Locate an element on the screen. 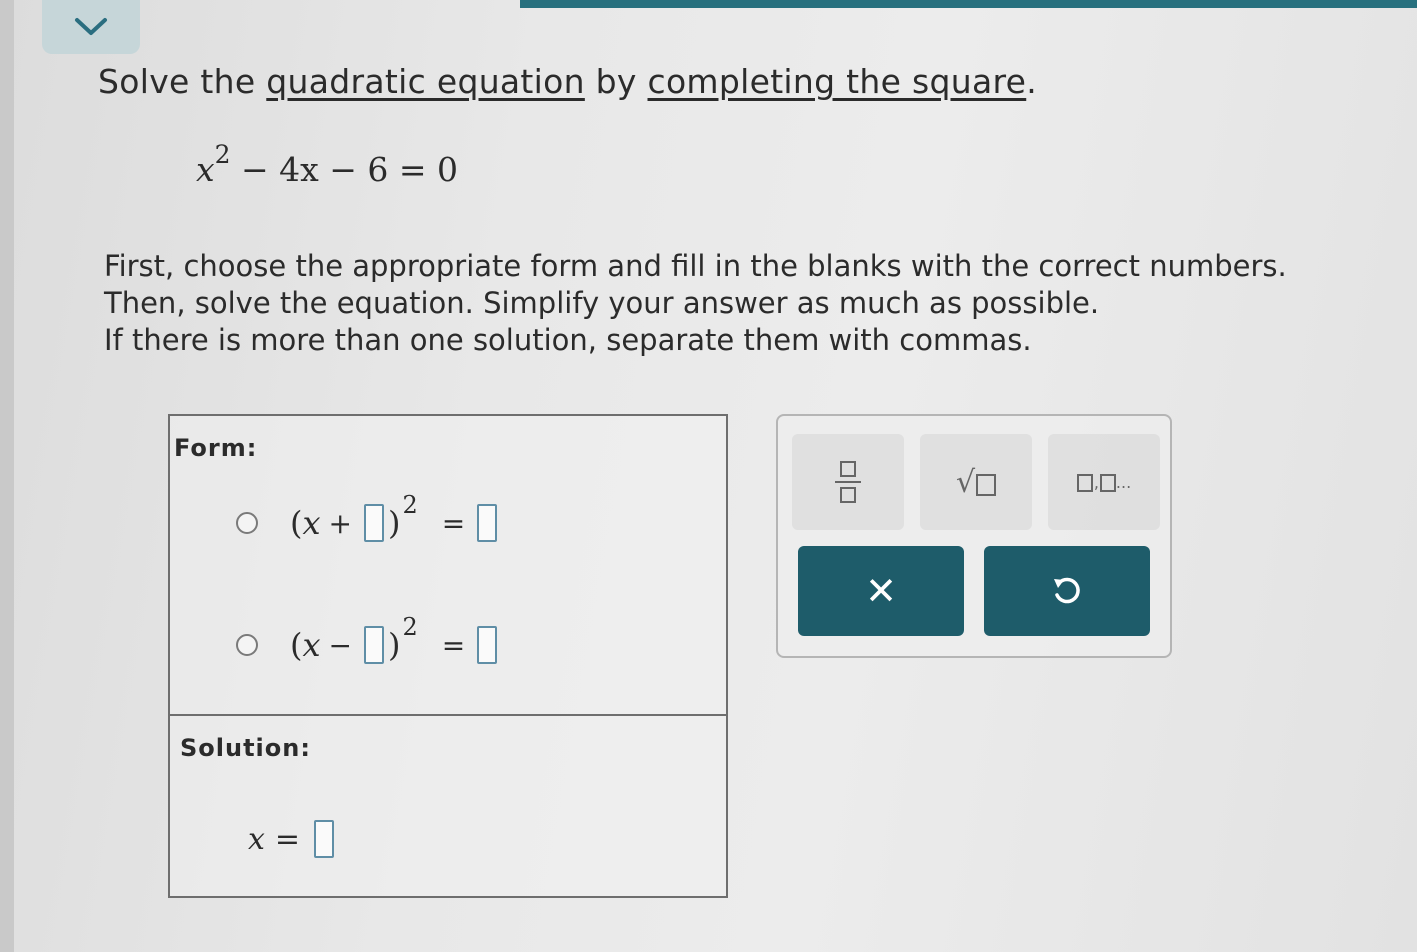 The image size is (1417, 952). prompt-text-middle: by is located at coordinates (616, 81).